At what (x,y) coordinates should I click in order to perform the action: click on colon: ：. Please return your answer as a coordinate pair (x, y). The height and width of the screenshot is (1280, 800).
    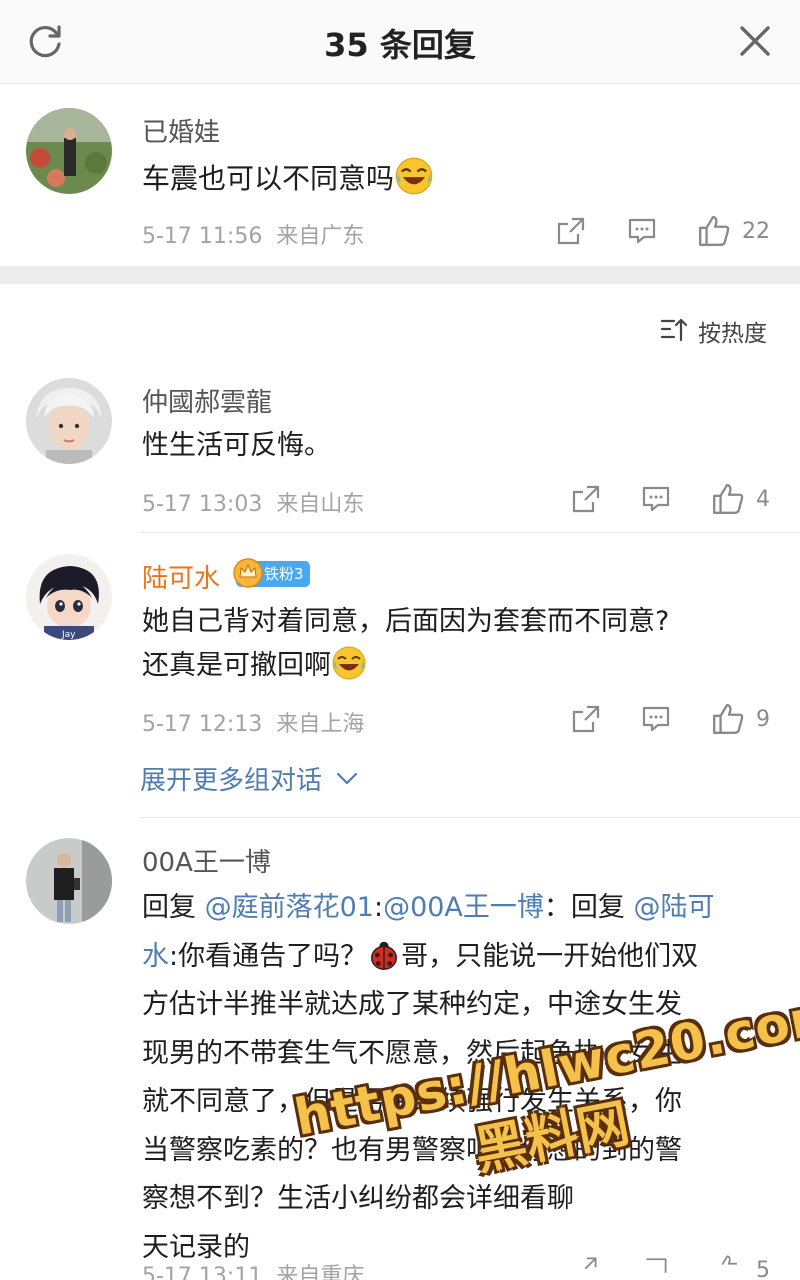
    Looking at the image, I should click on (557, 907).